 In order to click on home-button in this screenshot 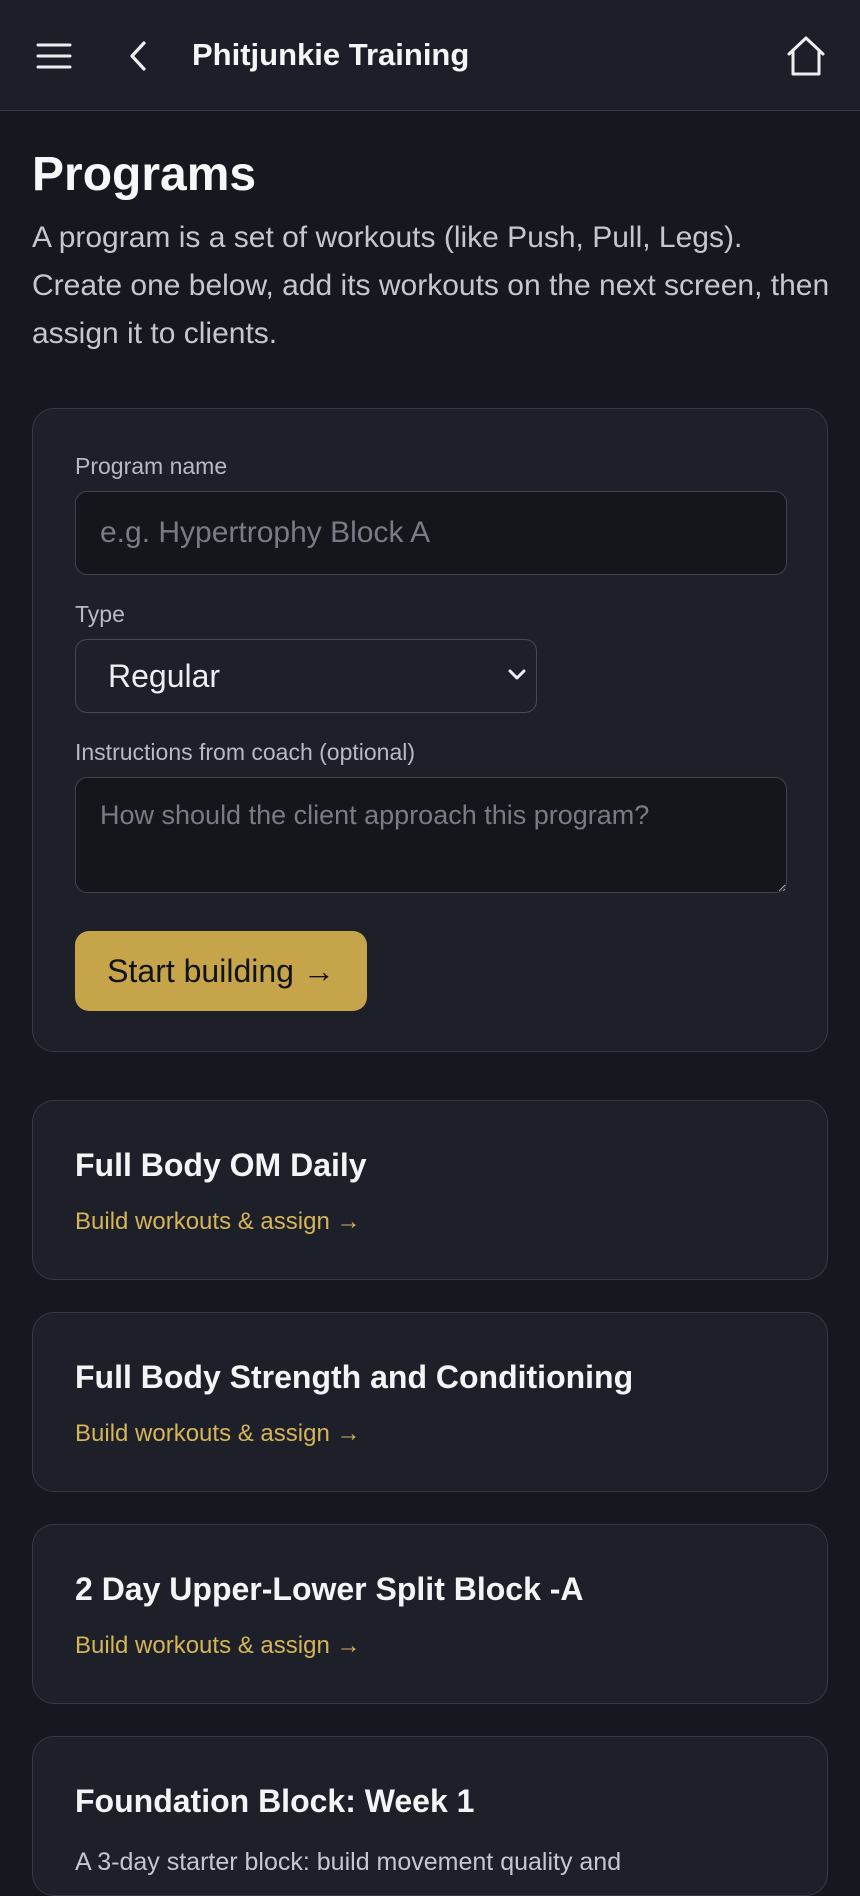, I will do `click(806, 56)`.